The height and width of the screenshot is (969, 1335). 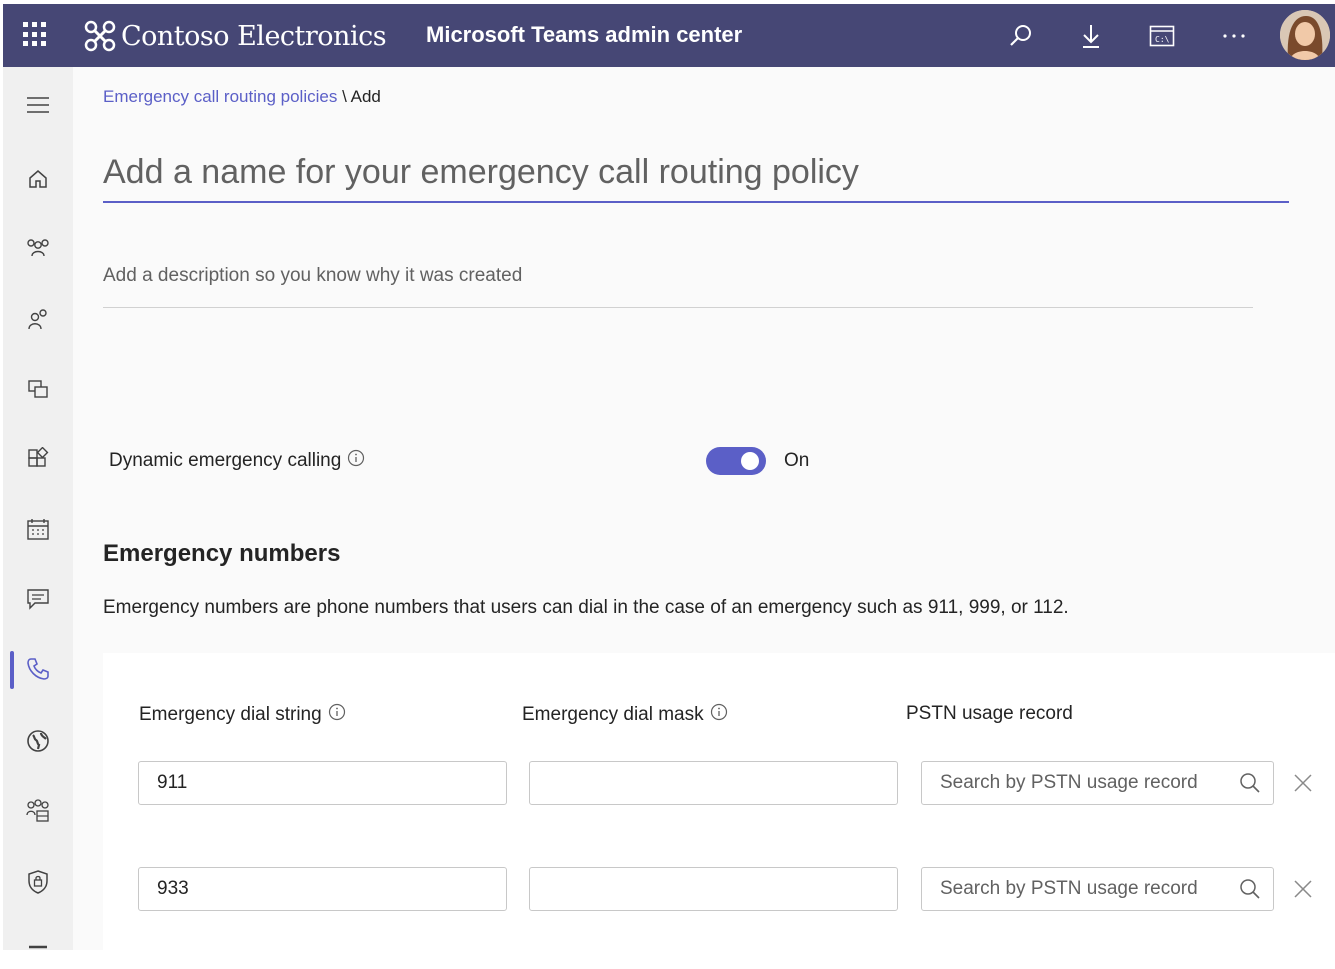 I want to click on dynamic-emergency-calling-label: Dynamic emergency calling, so click(x=237, y=461).